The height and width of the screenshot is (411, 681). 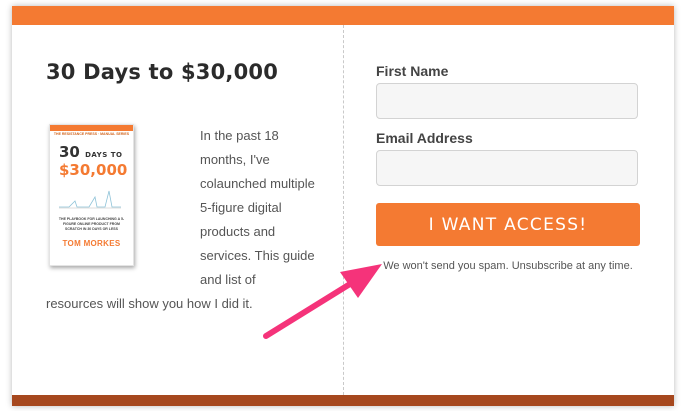 I want to click on email-address-input, so click(x=507, y=168).